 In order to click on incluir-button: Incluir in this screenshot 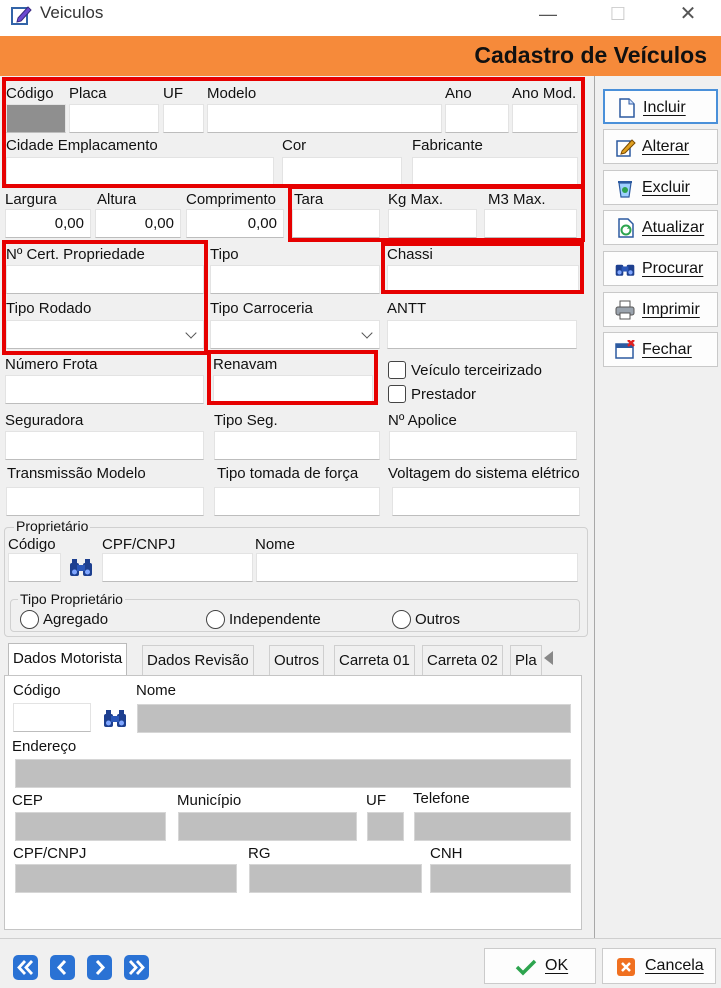, I will do `click(660, 106)`.